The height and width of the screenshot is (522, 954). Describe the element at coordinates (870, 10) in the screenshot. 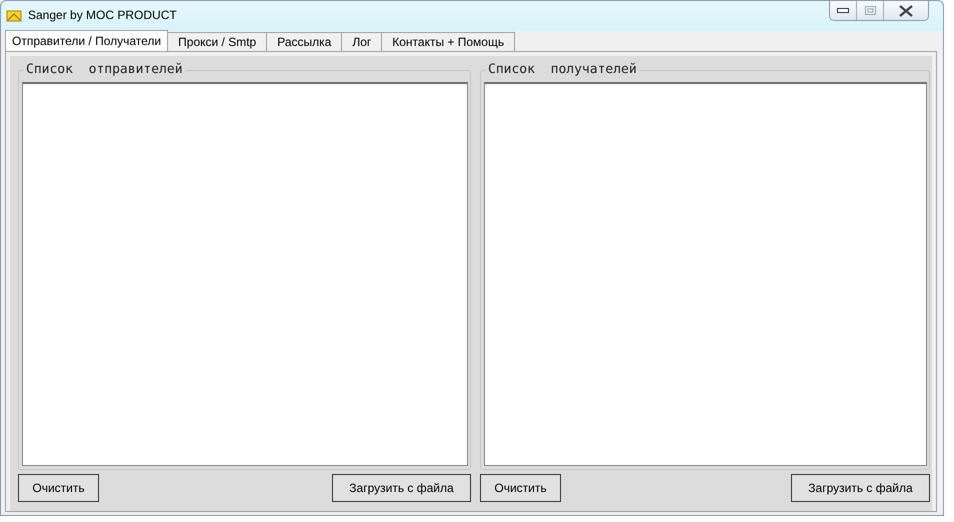

I see `maximize-icon` at that location.